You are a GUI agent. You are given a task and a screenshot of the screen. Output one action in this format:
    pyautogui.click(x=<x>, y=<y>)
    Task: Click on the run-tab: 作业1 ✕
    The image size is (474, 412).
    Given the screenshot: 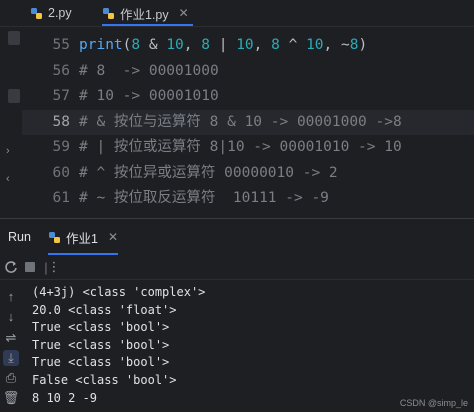 What is the action you would take?
    pyautogui.click(x=83, y=237)
    